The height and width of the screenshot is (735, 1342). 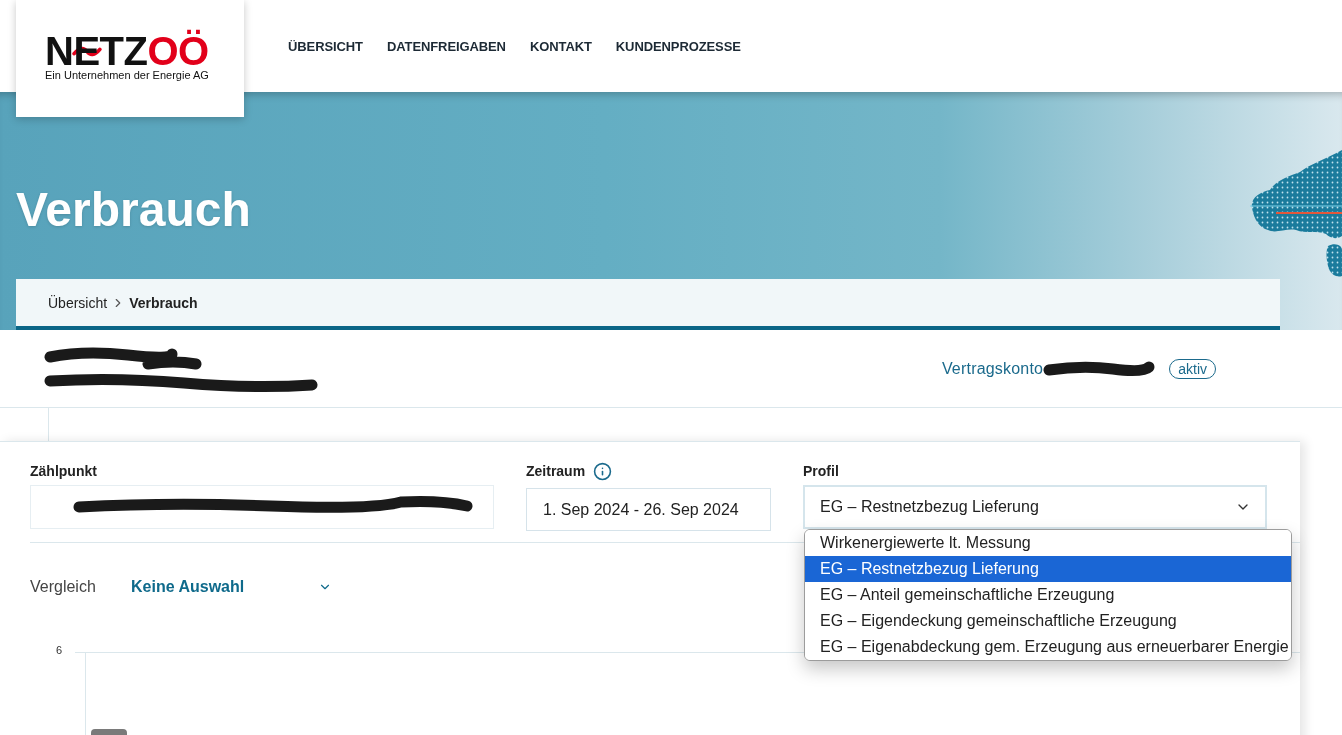 I want to click on page-title: Verbrauch, so click(x=133, y=210).